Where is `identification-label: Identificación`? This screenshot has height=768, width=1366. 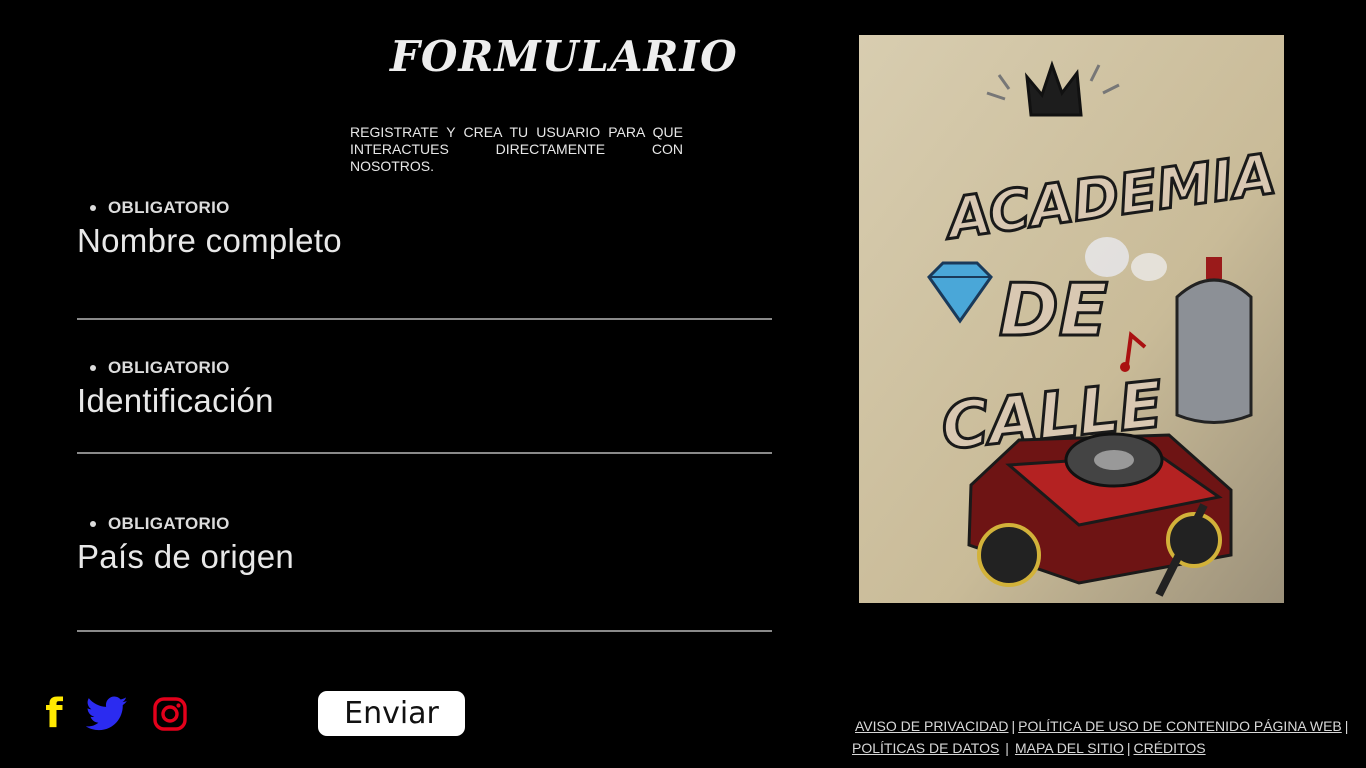 identification-label: Identificación is located at coordinates (175, 400).